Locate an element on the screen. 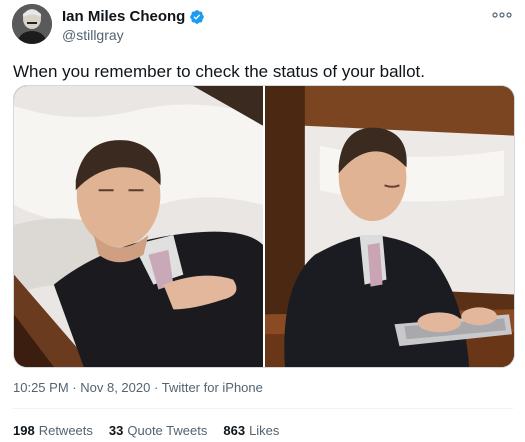 The image size is (525, 442). quotes-label: Quote Tweets is located at coordinates (167, 430).